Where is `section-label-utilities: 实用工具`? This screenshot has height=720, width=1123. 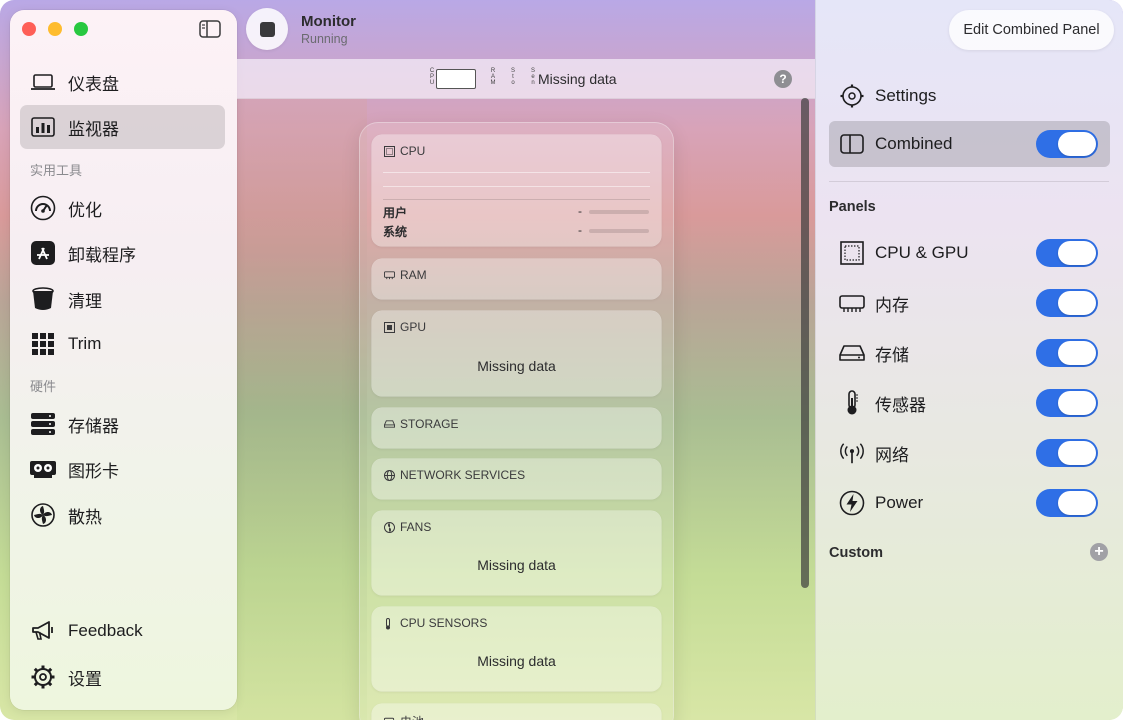 section-label-utilities: 实用工具 is located at coordinates (56, 170).